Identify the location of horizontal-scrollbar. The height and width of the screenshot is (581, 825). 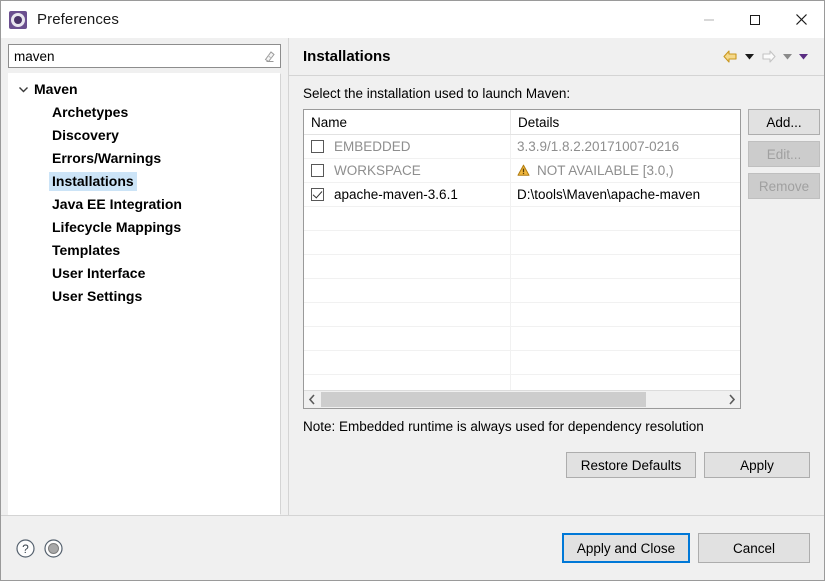
(522, 399).